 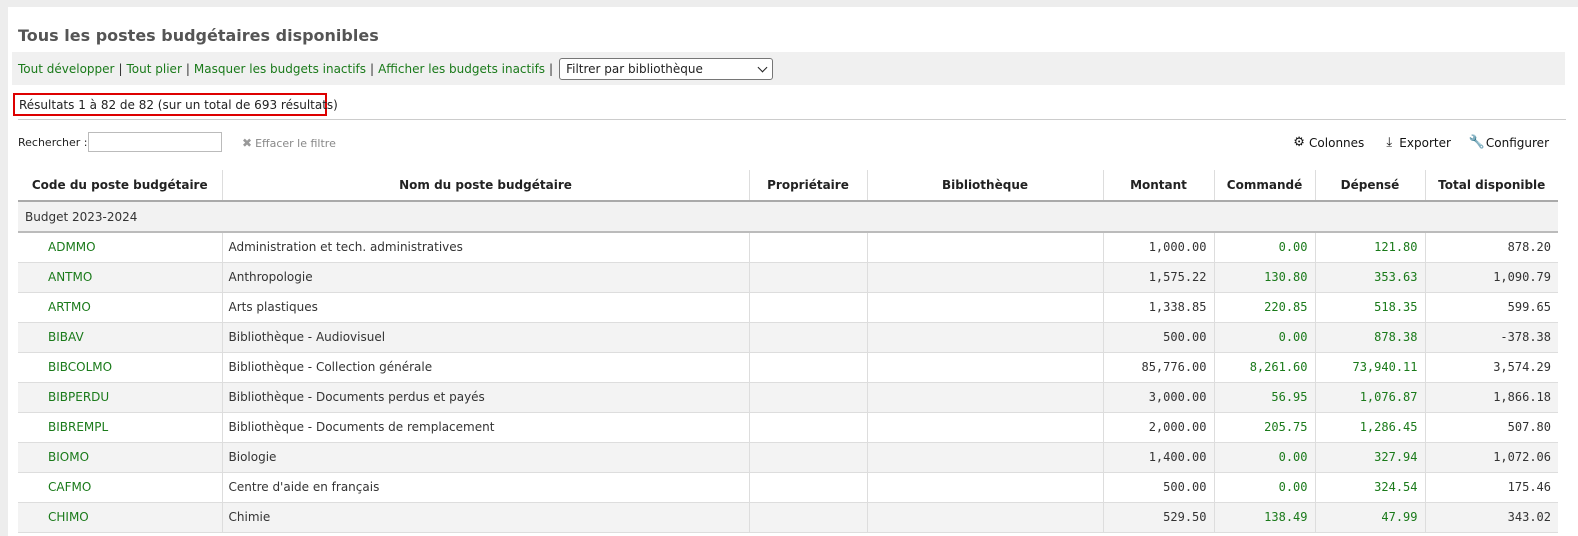 I want to click on cell-code: BIOMO, so click(x=120, y=457).